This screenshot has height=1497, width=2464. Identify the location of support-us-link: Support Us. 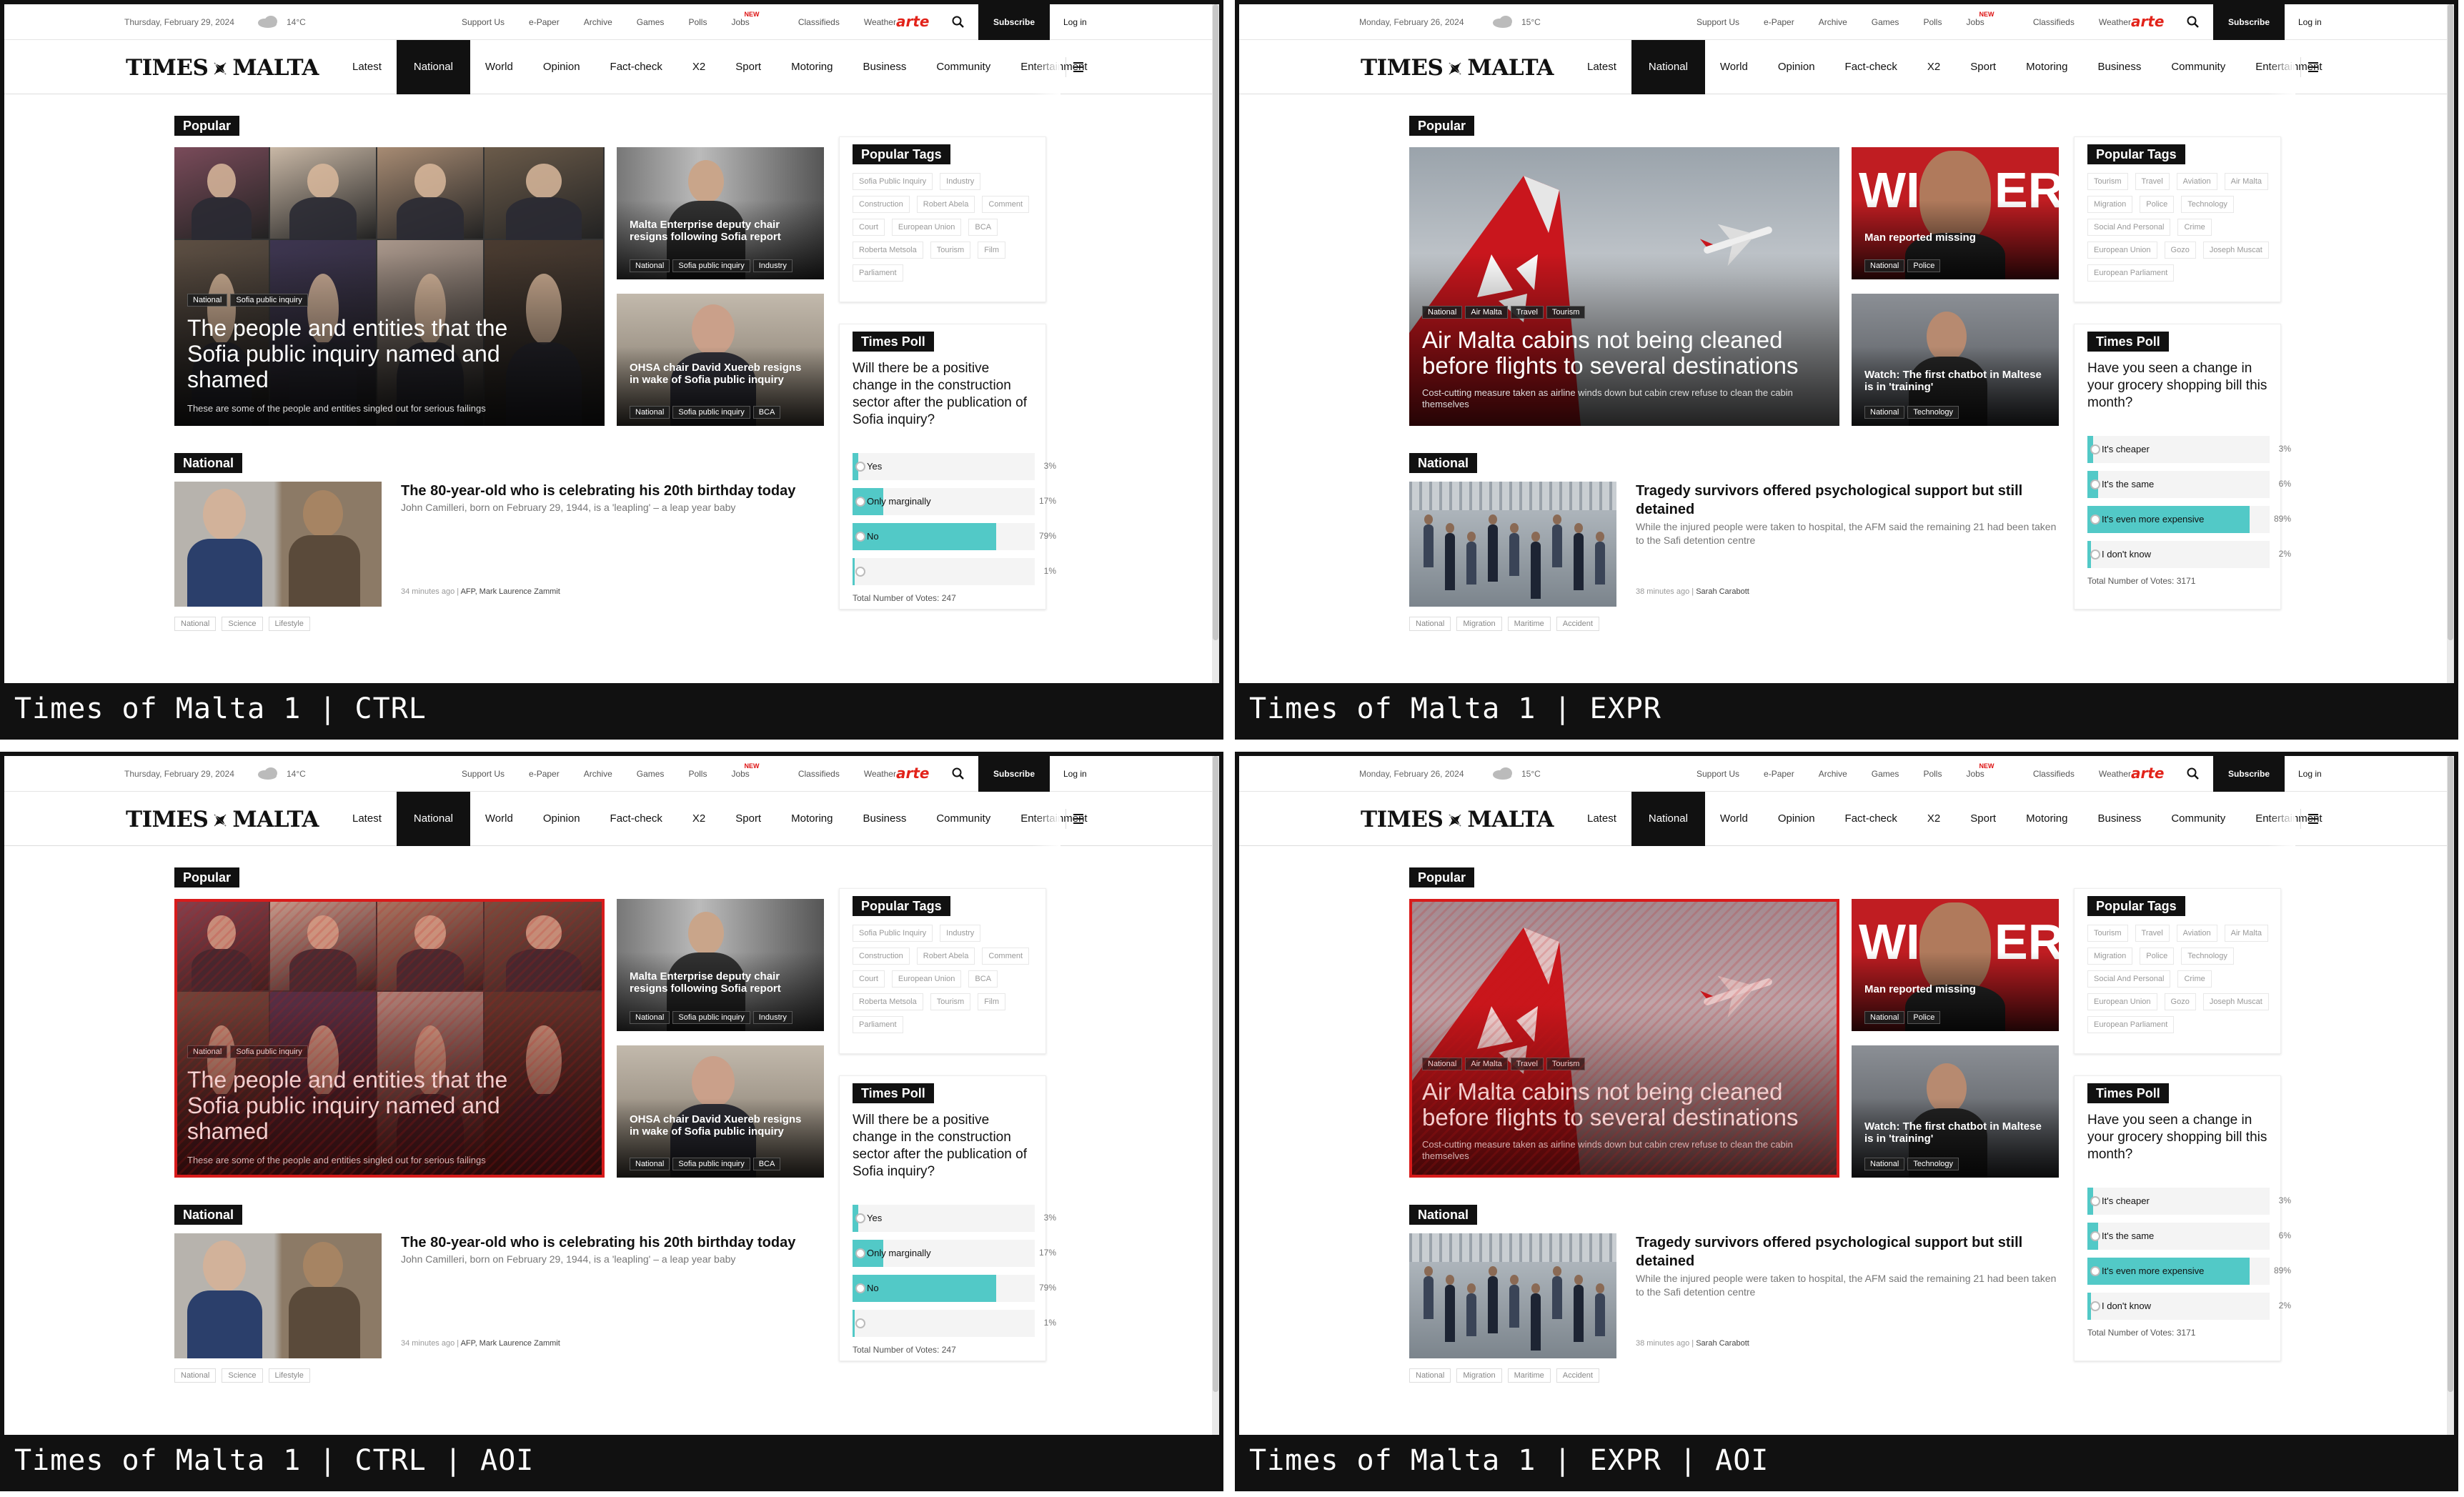
(484, 22).